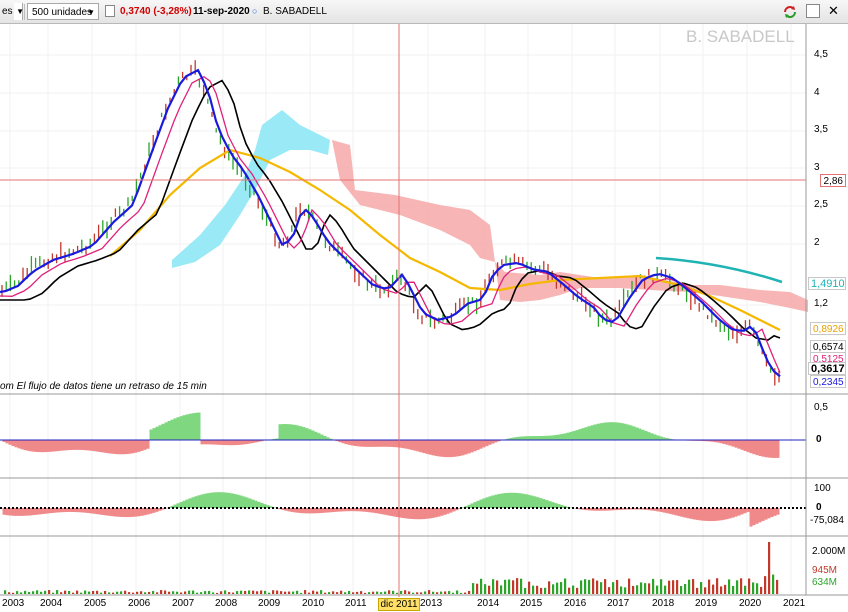 This screenshot has height=612, width=848. Describe the element at coordinates (828, 328) in the screenshot. I see `price-tag-orange: 0,8926` at that location.